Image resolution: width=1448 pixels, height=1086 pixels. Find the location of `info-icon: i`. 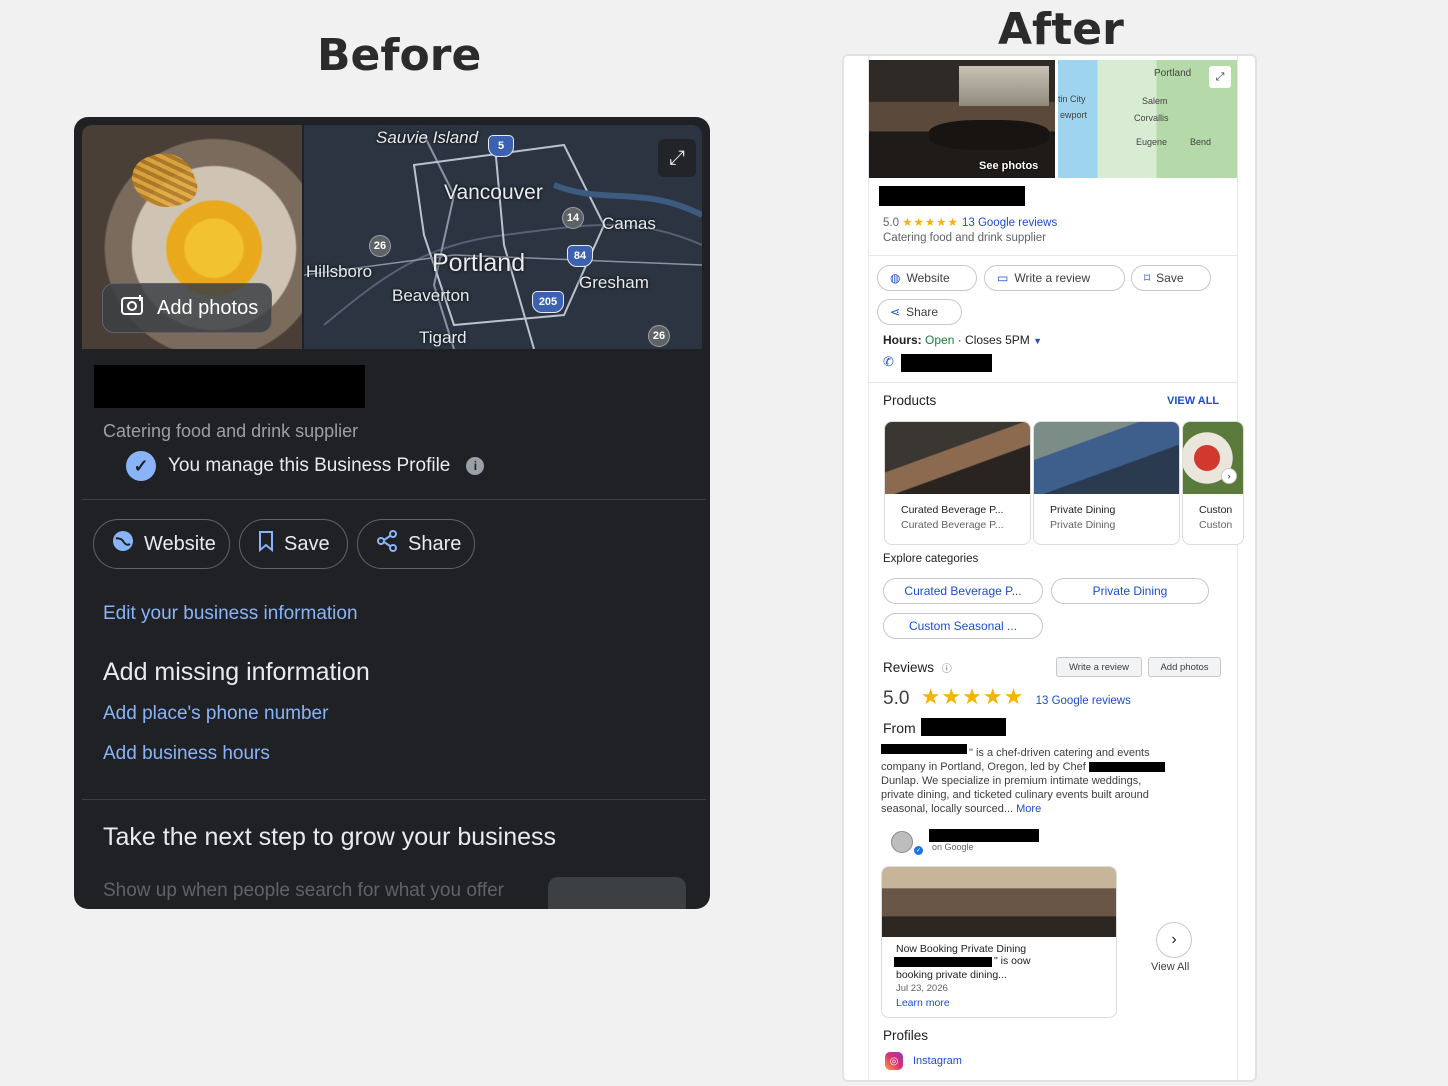

info-icon: i is located at coordinates (475, 466).